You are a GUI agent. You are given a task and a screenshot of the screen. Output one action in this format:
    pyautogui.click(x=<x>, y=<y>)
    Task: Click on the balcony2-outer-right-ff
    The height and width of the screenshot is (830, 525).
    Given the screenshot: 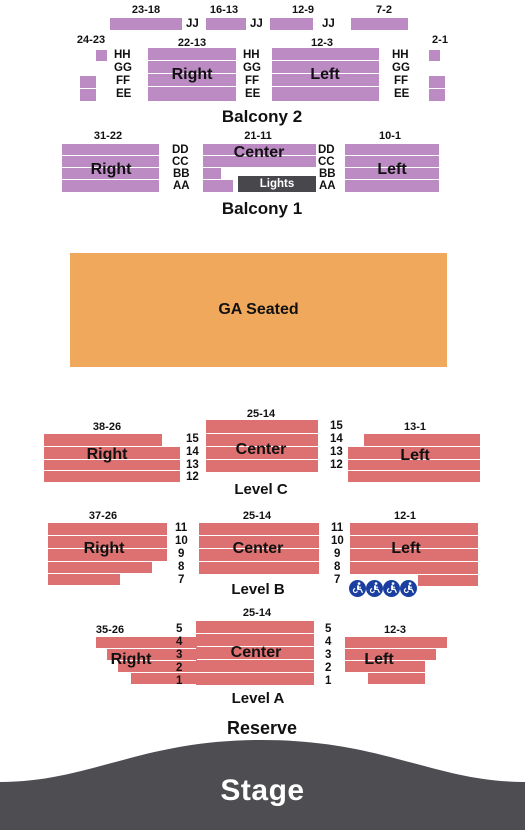 What is the action you would take?
    pyautogui.click(x=437, y=82)
    